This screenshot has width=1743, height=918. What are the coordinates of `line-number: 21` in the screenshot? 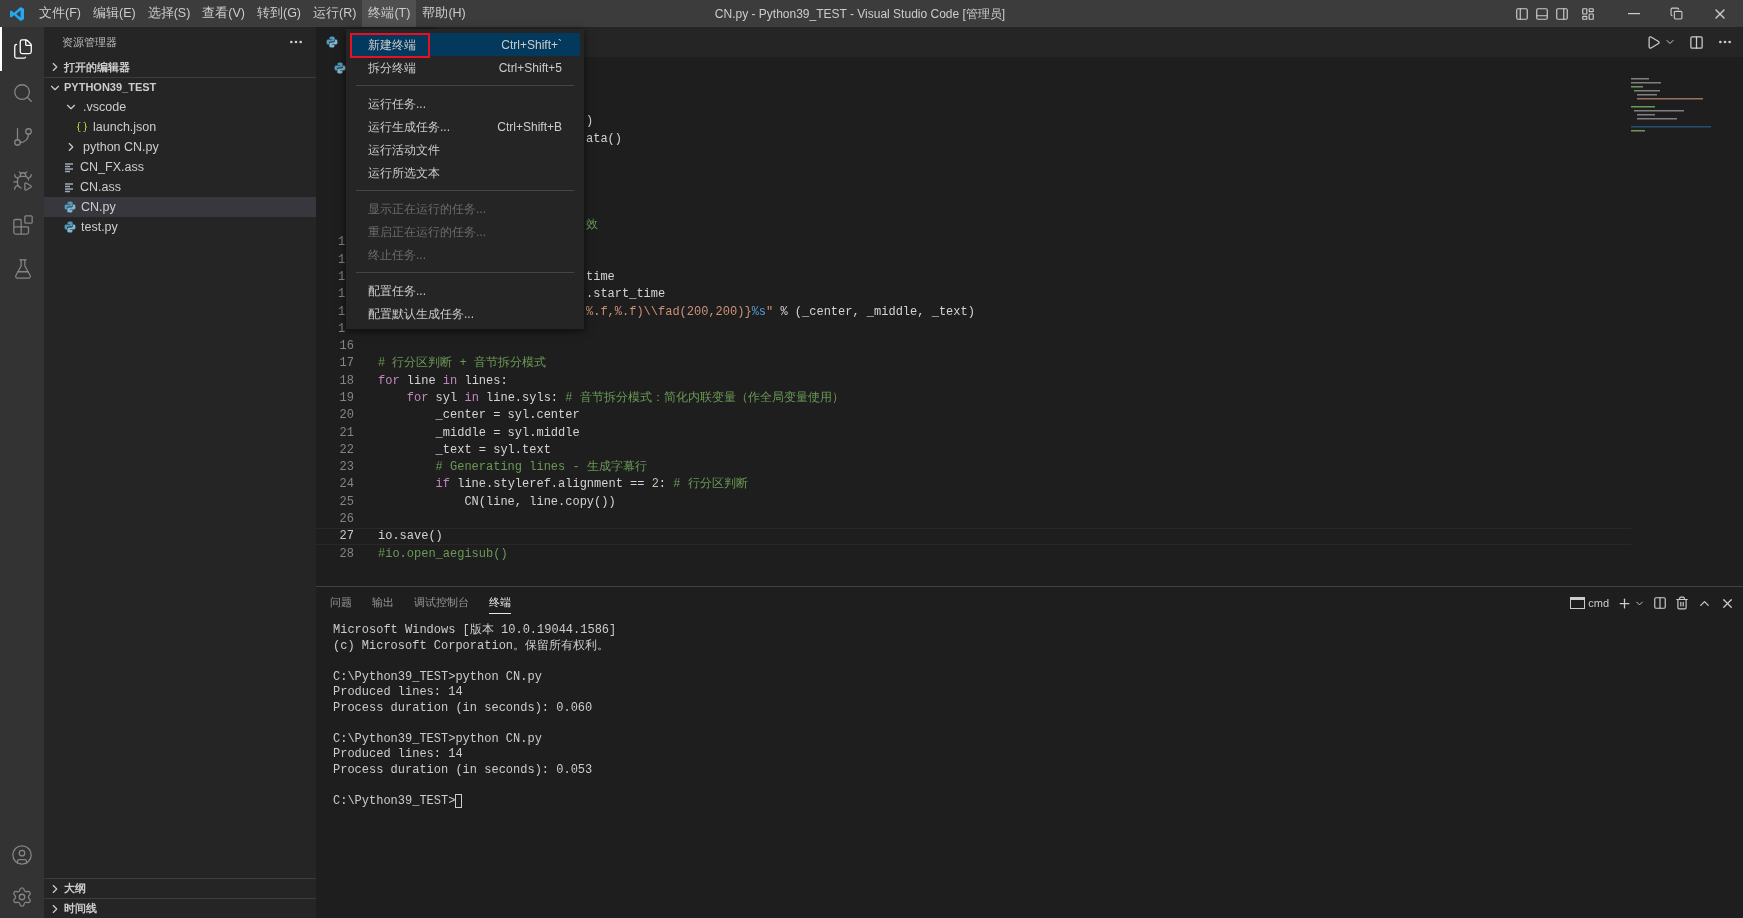 It's located at (346, 433).